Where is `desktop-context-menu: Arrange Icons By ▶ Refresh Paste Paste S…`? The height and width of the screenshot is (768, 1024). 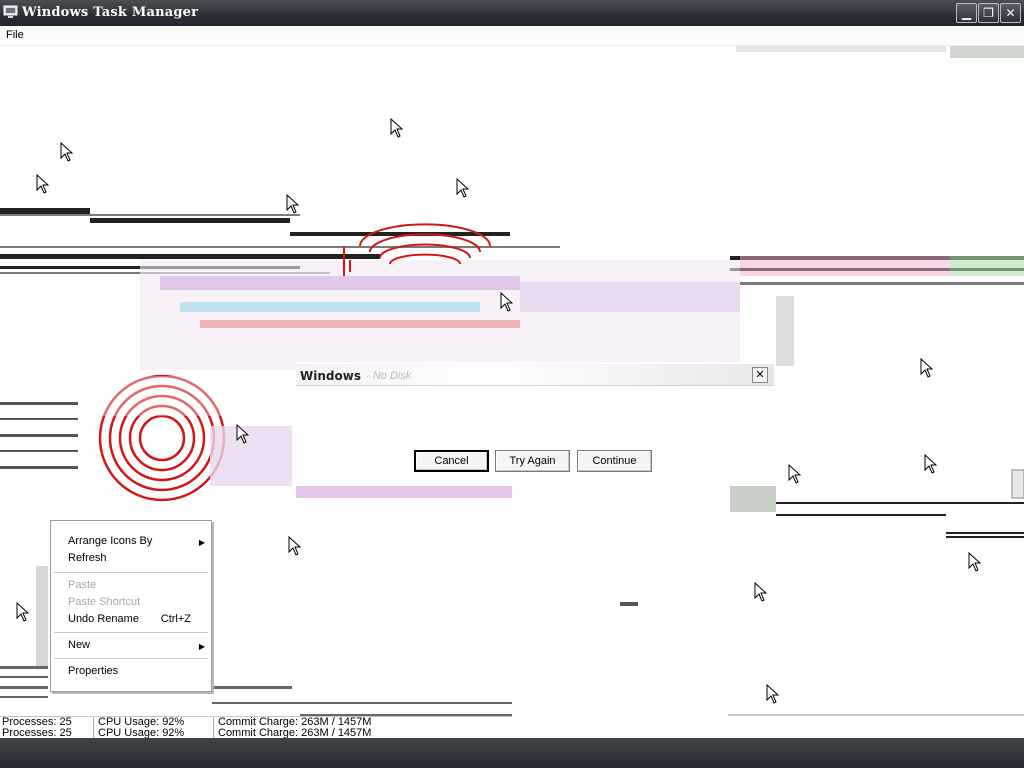 desktop-context-menu: Arrange Icons By ▶ Refresh Paste Paste S… is located at coordinates (131, 606).